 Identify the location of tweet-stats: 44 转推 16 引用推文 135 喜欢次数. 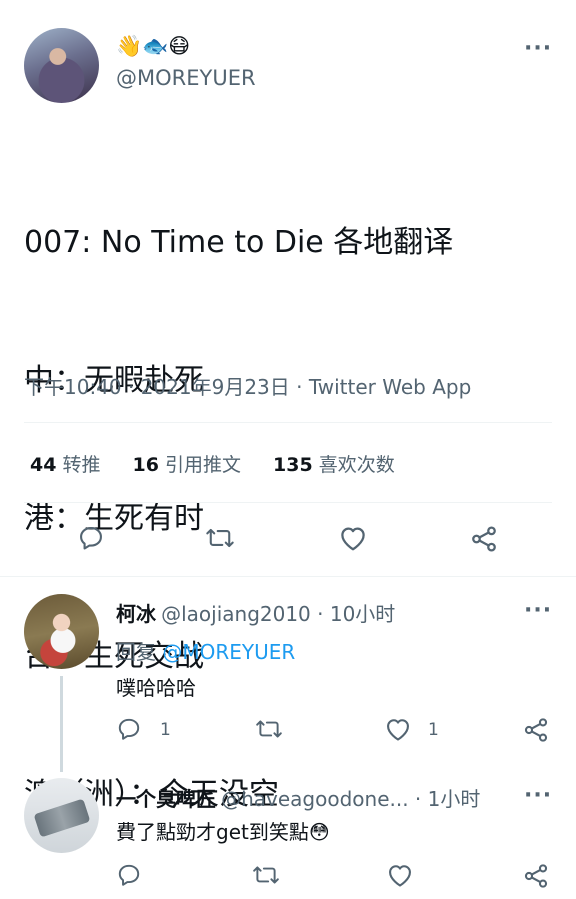
(225, 463).